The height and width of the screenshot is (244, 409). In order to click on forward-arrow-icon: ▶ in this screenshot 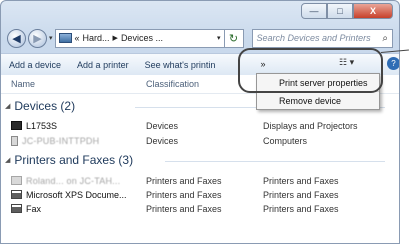, I will do `click(37, 38)`.